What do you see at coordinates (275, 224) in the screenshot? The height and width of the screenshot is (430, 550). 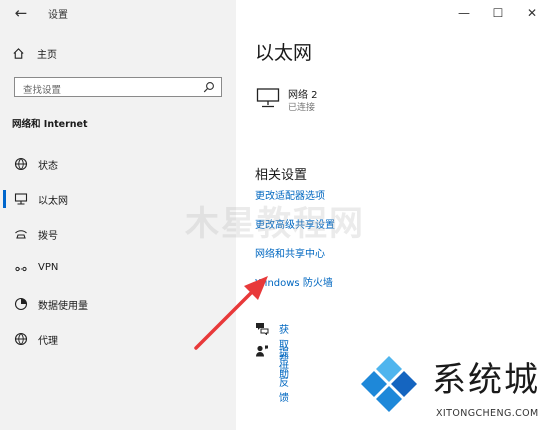 I see `watermark-text: 木星教程网` at bounding box center [275, 224].